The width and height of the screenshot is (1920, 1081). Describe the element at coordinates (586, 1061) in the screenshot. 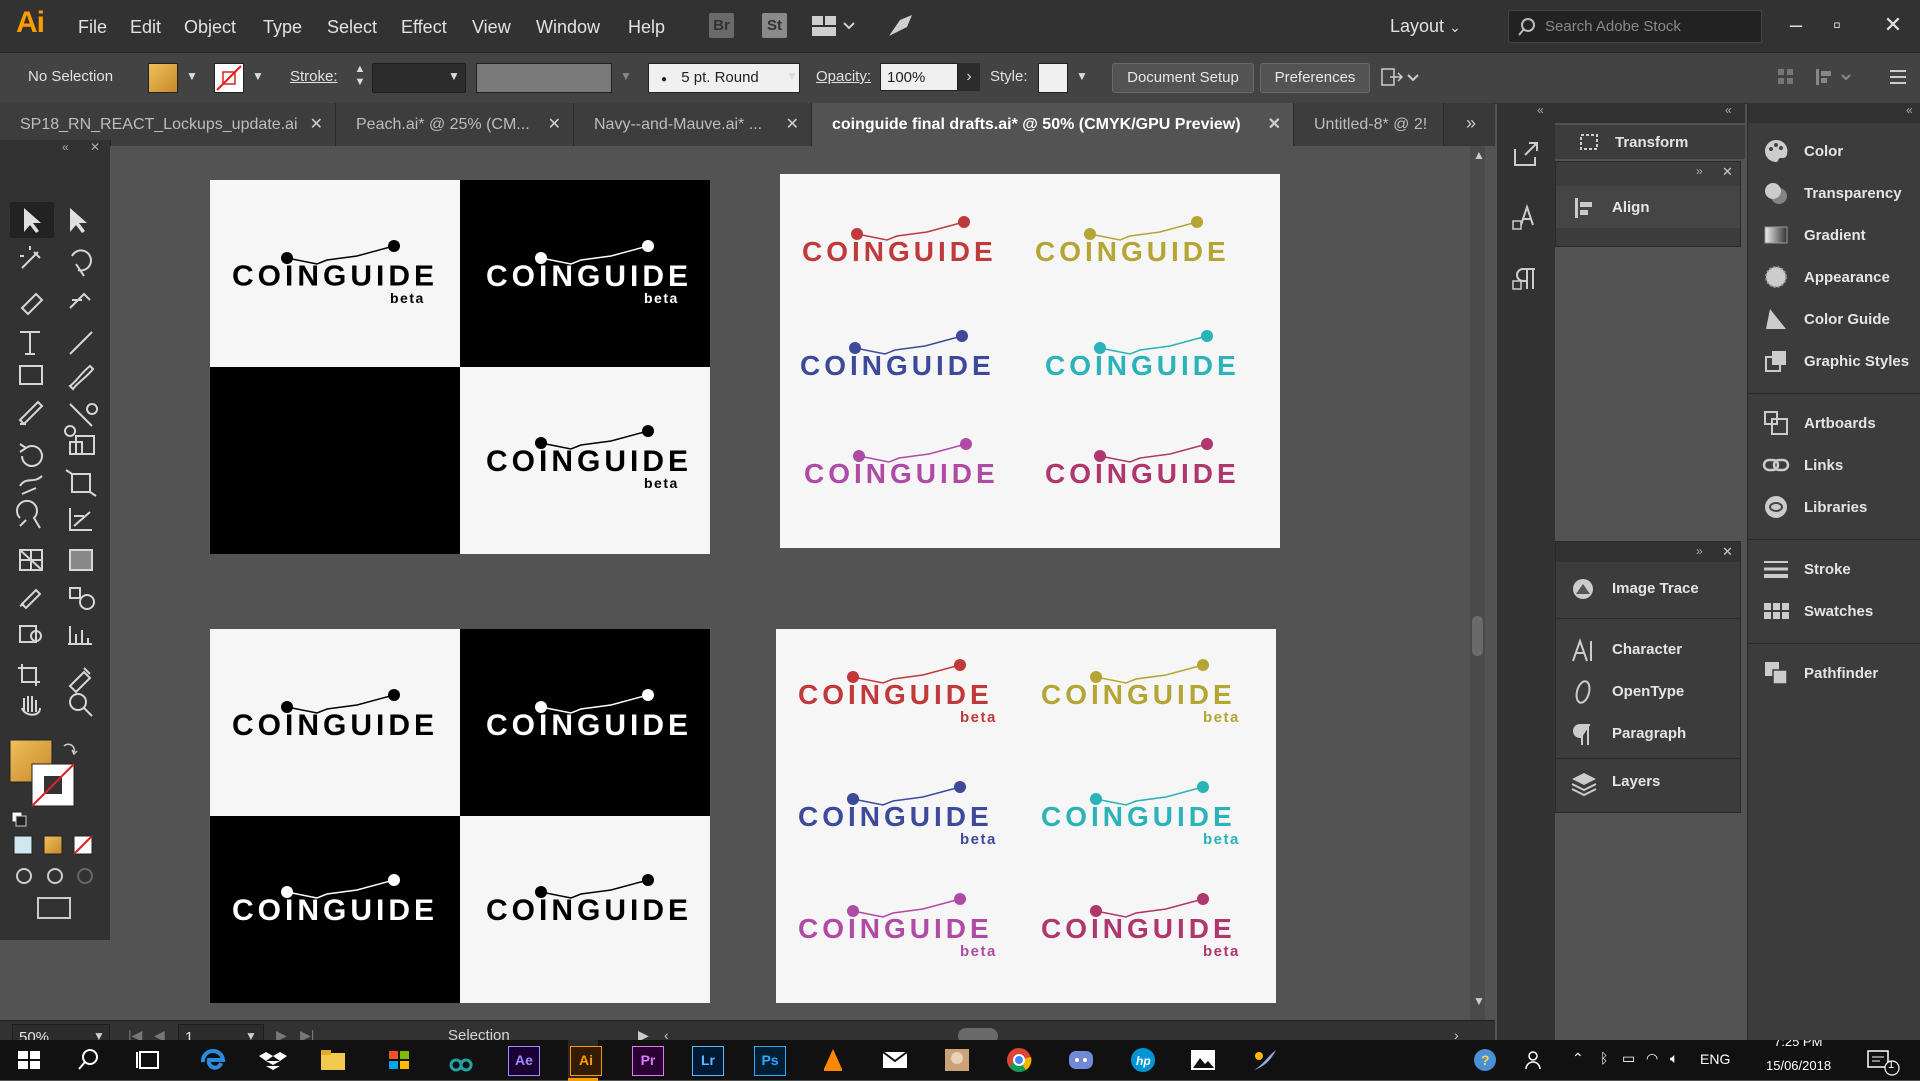

I see `illustrator-icon: Ai` at that location.